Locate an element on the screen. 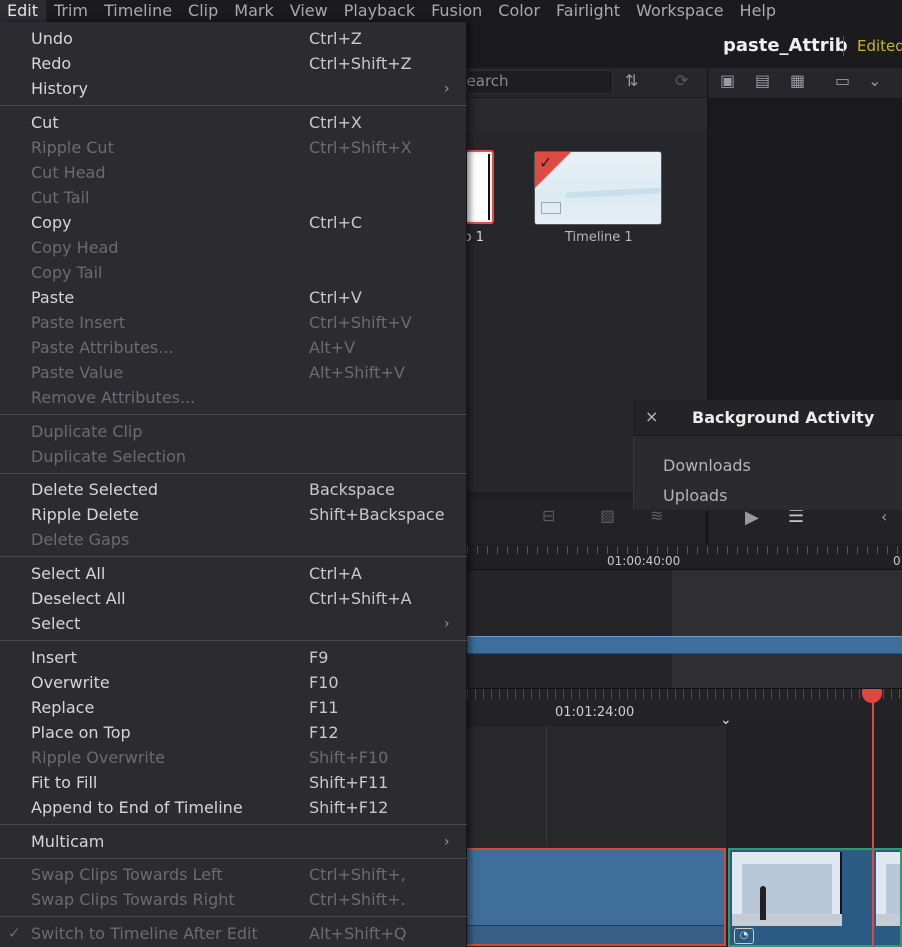  menu-help: Help is located at coordinates (758, 11).